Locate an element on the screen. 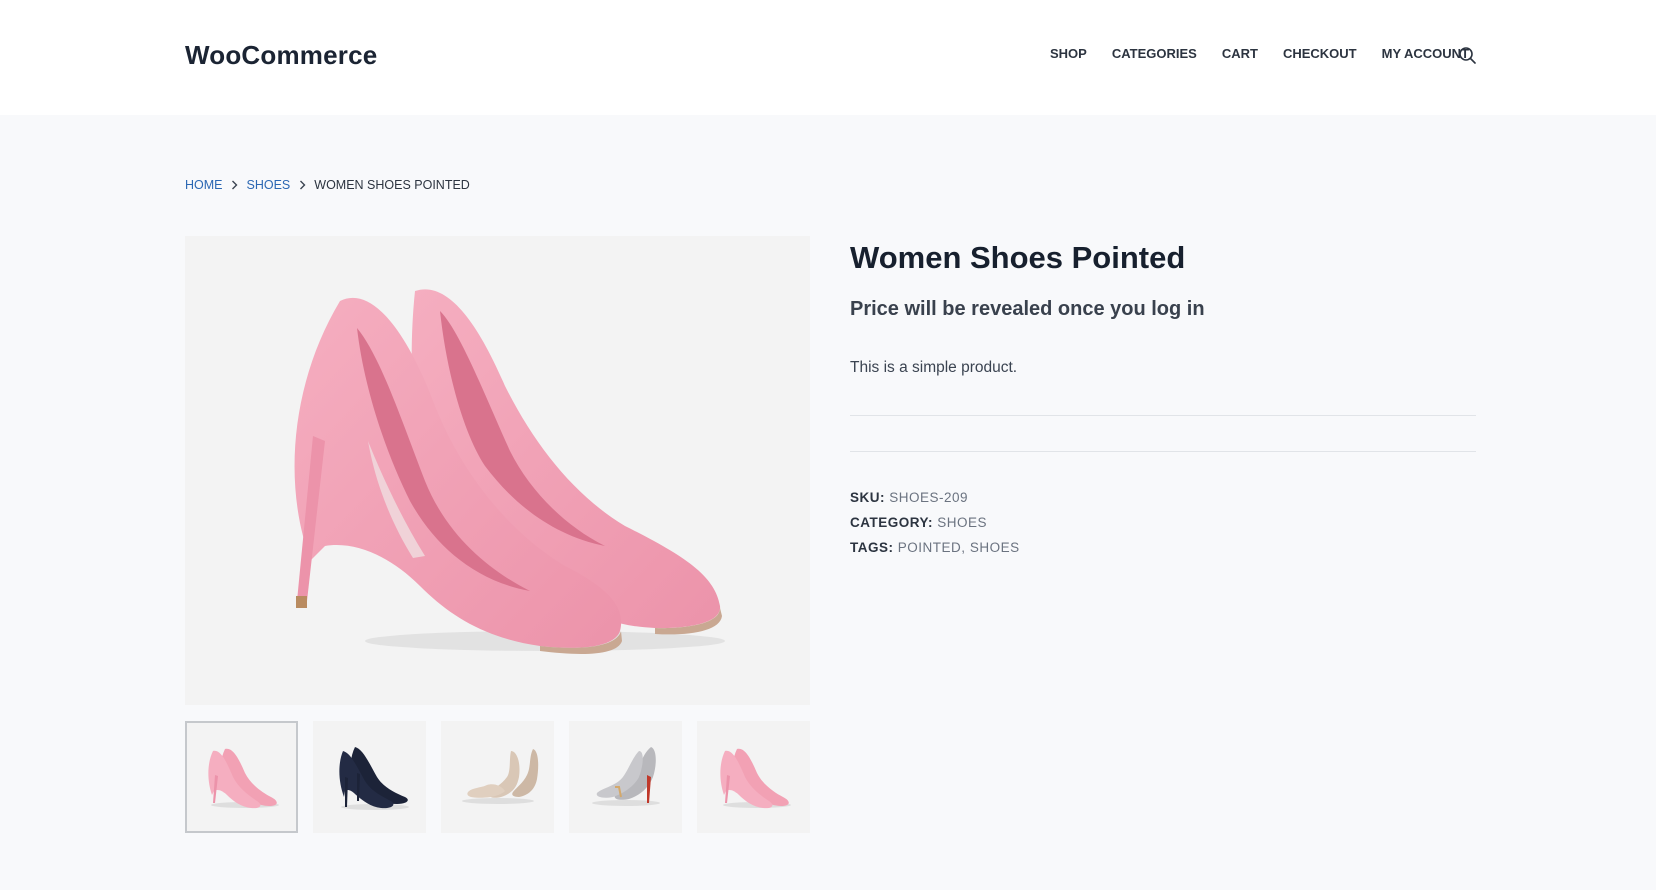 The width and height of the screenshot is (1656, 890). breadcrumb-shoes: SHOES is located at coordinates (269, 185).